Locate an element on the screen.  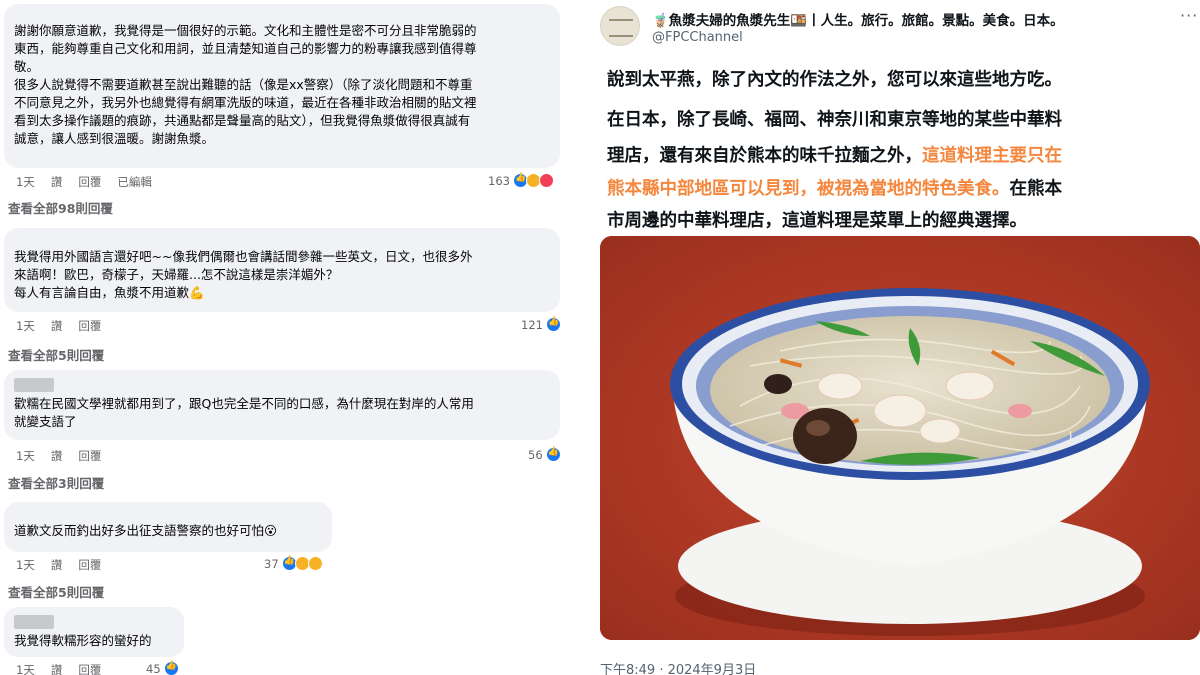
comment-text: 道歉文反而釣出好多出征支語警察的也好可怕😮 is located at coordinates (146, 530).